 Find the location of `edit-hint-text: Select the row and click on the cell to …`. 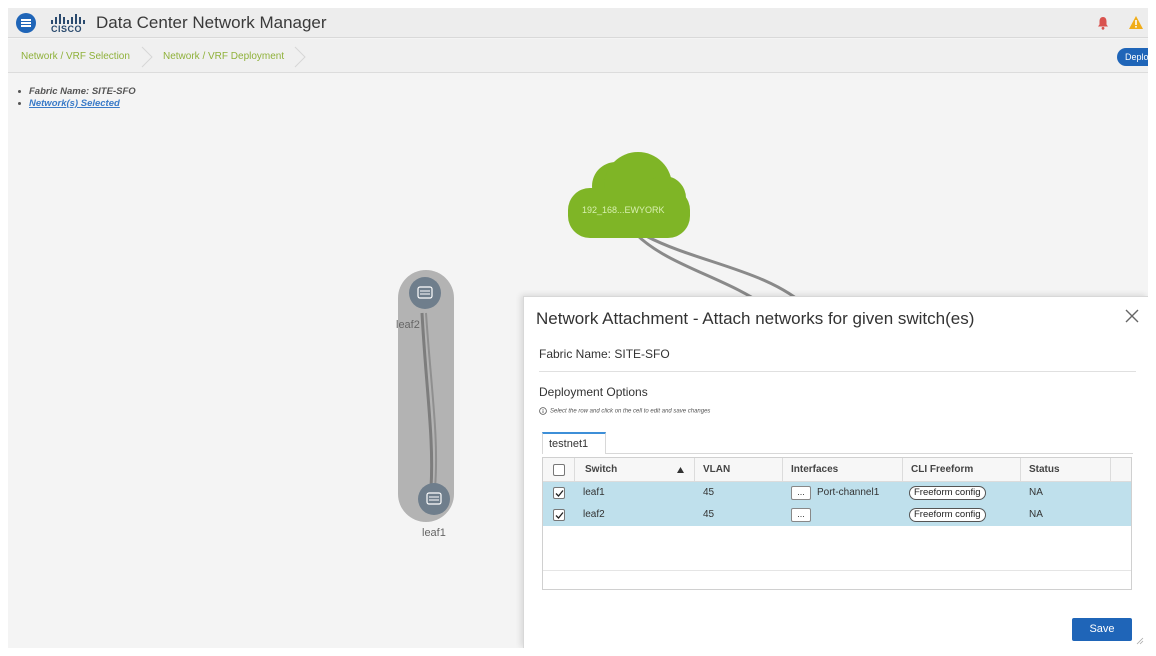

edit-hint-text: Select the row and click on the cell to … is located at coordinates (630, 411).